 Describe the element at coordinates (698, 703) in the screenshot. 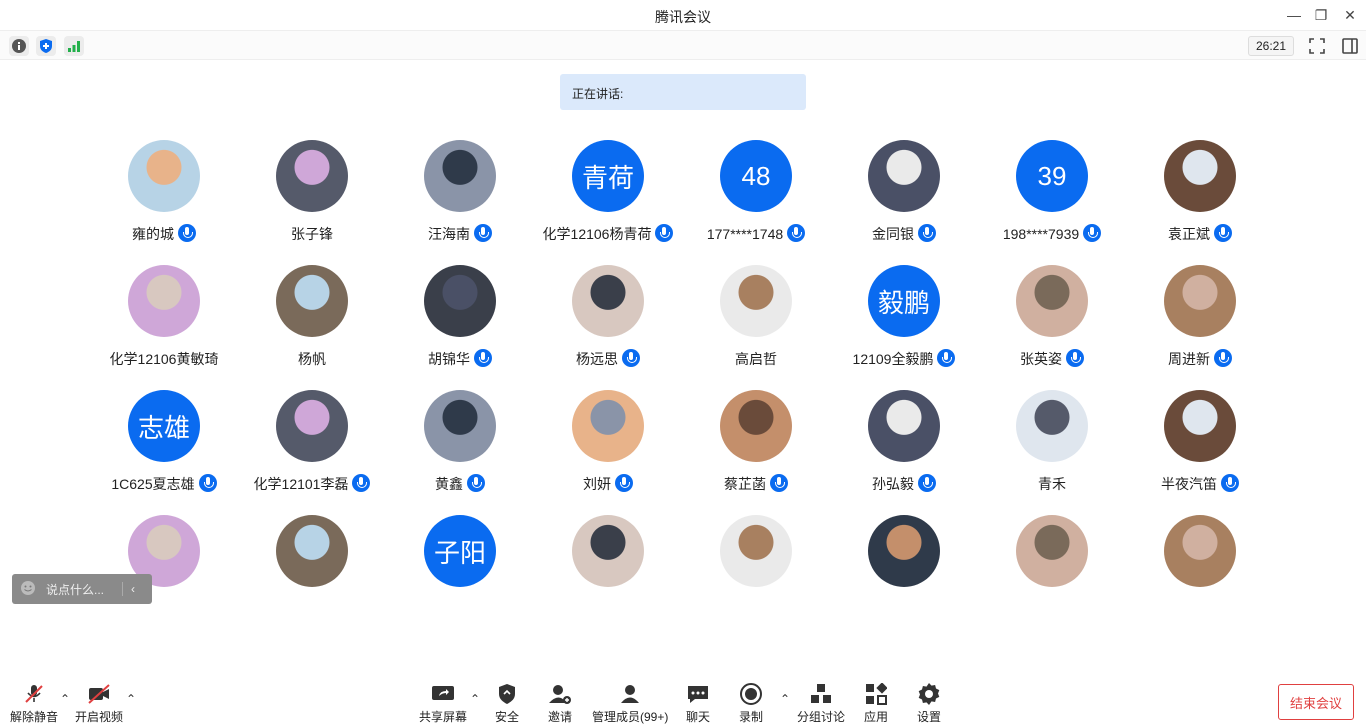

I see `chat-button: 聊天` at that location.